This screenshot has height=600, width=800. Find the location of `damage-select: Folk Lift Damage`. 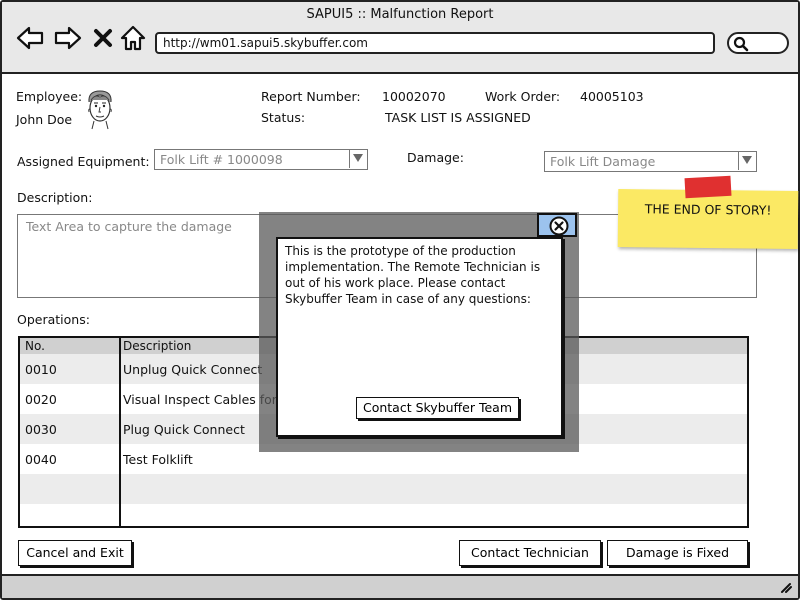

damage-select: Folk Lift Damage is located at coordinates (650, 161).